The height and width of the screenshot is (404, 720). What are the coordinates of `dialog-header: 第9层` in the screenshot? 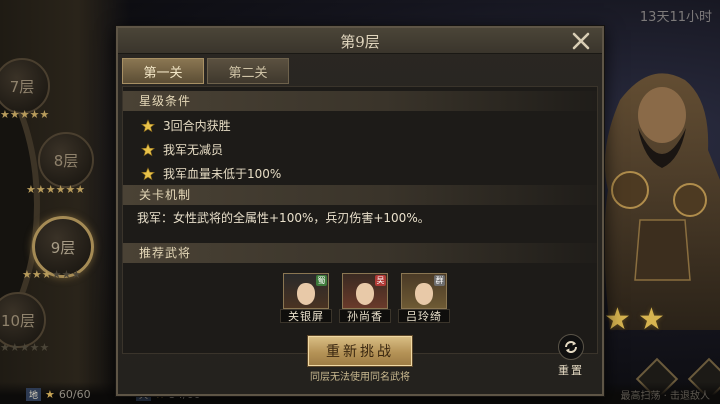 It's located at (360, 41).